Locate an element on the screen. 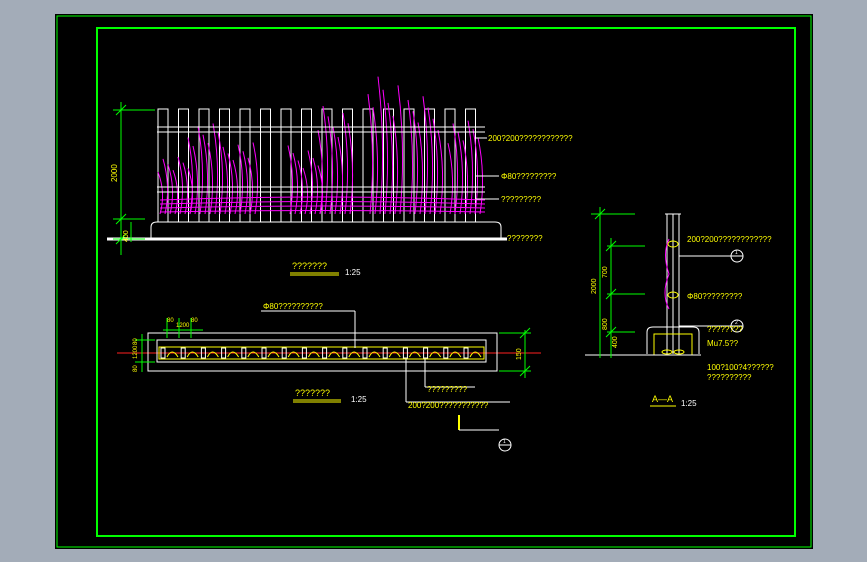 This screenshot has width=867, height=562. plan-dim-left-2: 1200 is located at coordinates (136, 352).